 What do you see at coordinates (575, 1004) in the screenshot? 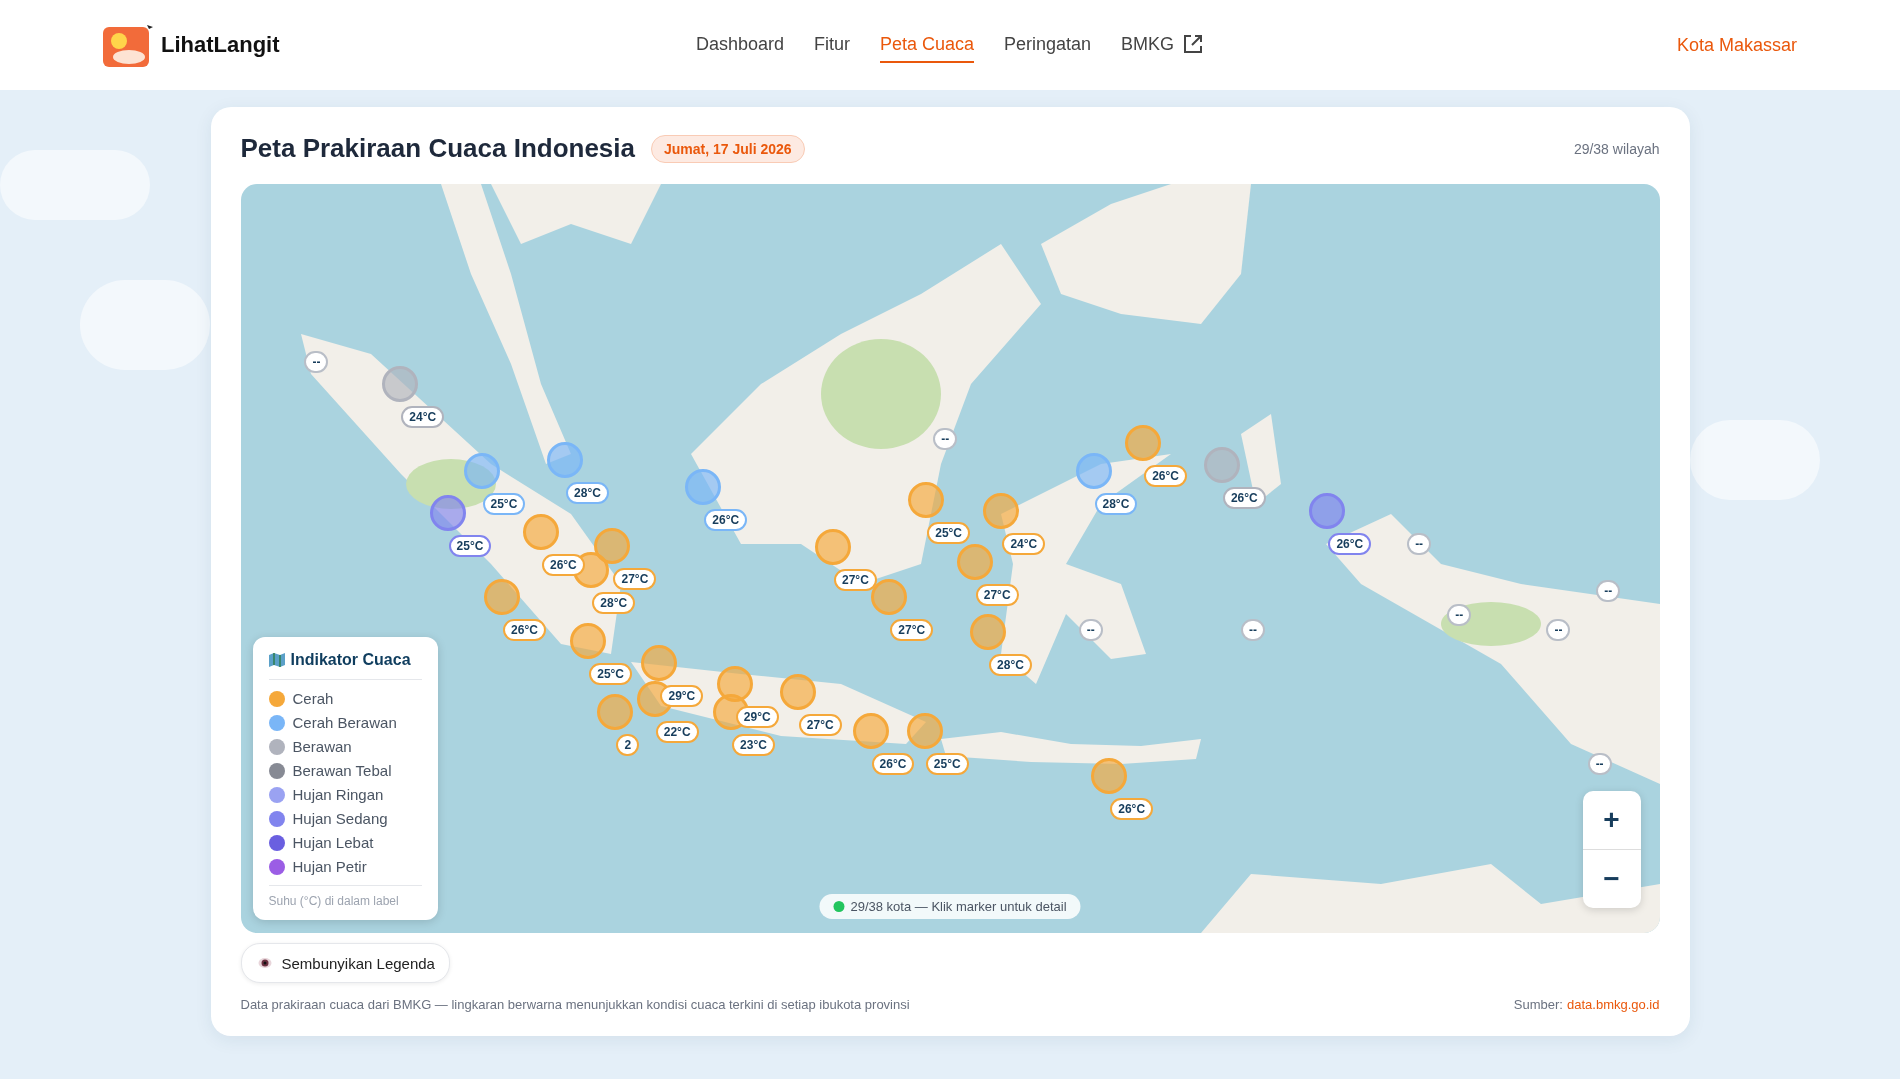
I see `footer-description: Data prakiraan cuaca dari BMKG — lingkaran berwarna menunjukkan kondisi cuaca terkini di setiap ibukota provinsi` at bounding box center [575, 1004].